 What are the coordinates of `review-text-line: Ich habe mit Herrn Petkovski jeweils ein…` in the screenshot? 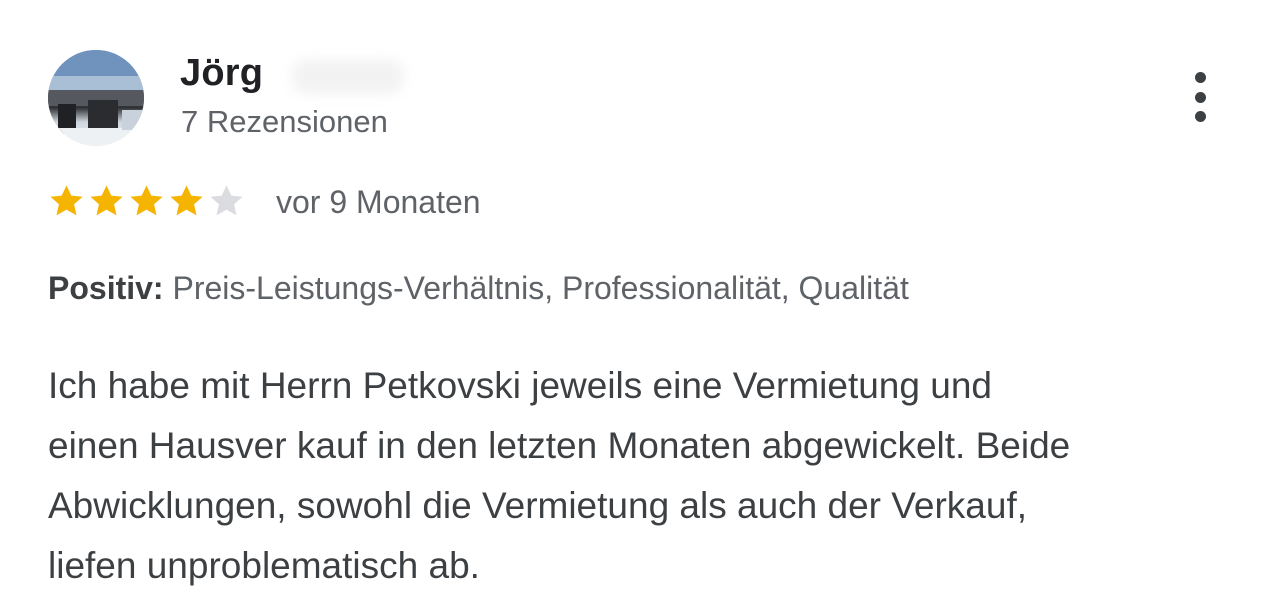 It's located at (520, 385).